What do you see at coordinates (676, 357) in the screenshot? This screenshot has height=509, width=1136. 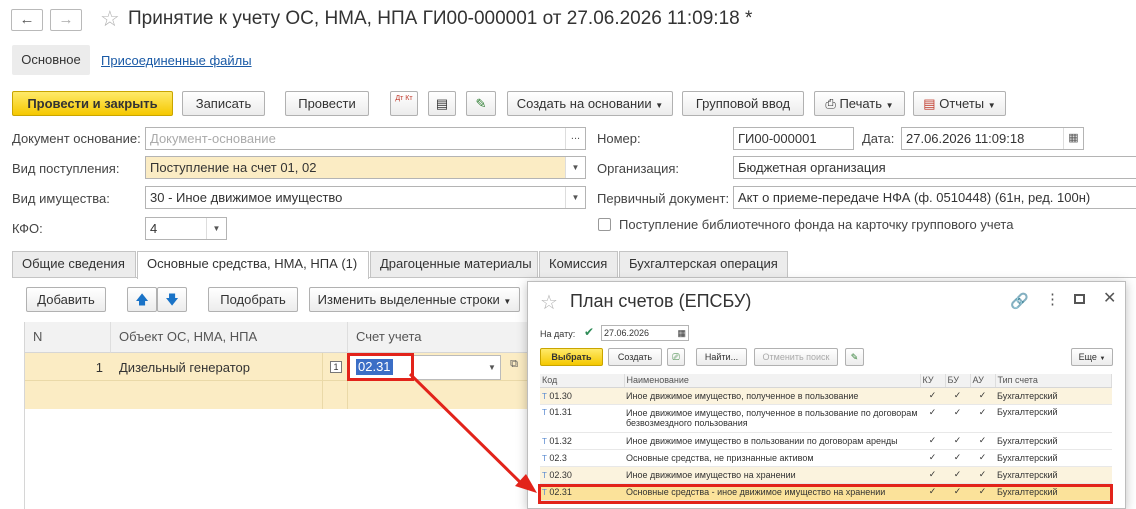 I see `copy-button: ⎚` at bounding box center [676, 357].